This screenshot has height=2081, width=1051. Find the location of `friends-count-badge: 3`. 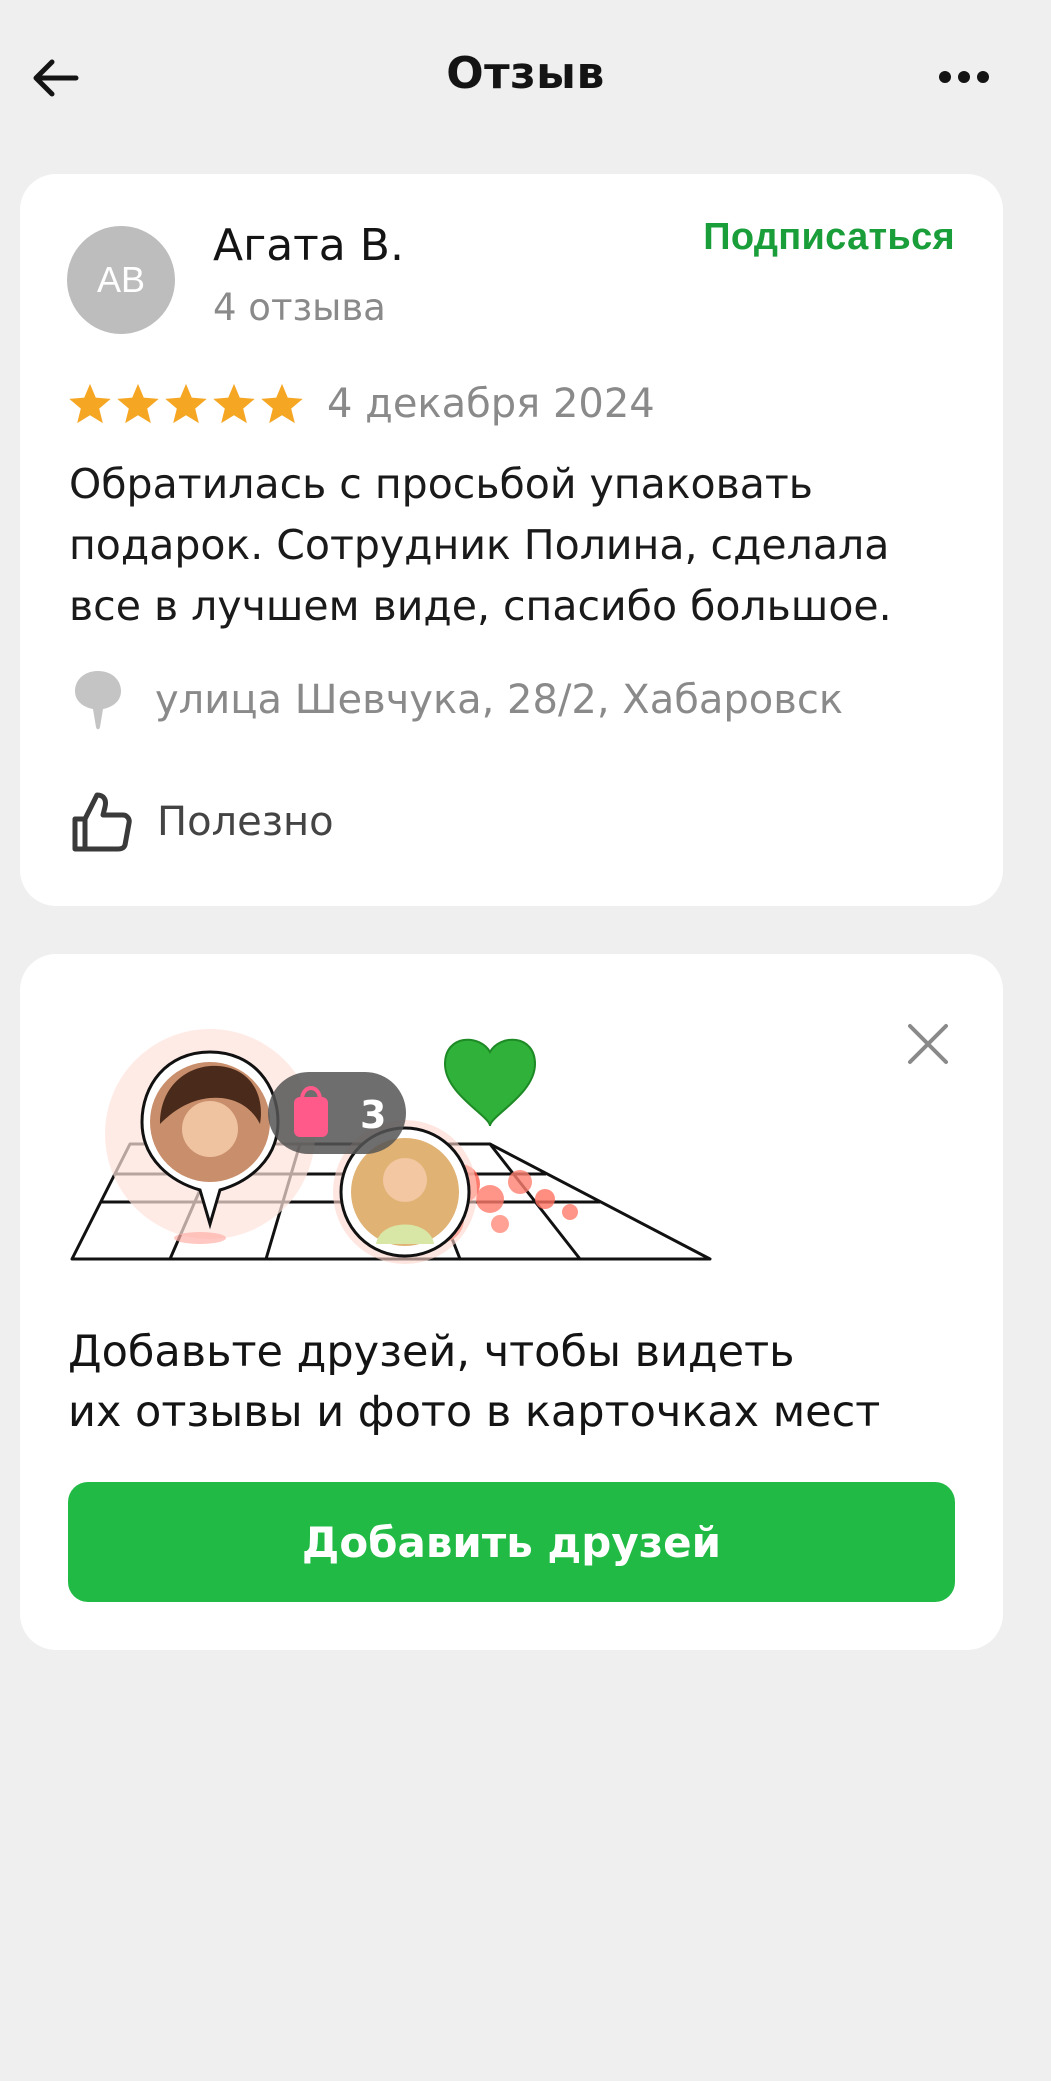

friends-count-badge: 3 is located at coordinates (337, 1113).